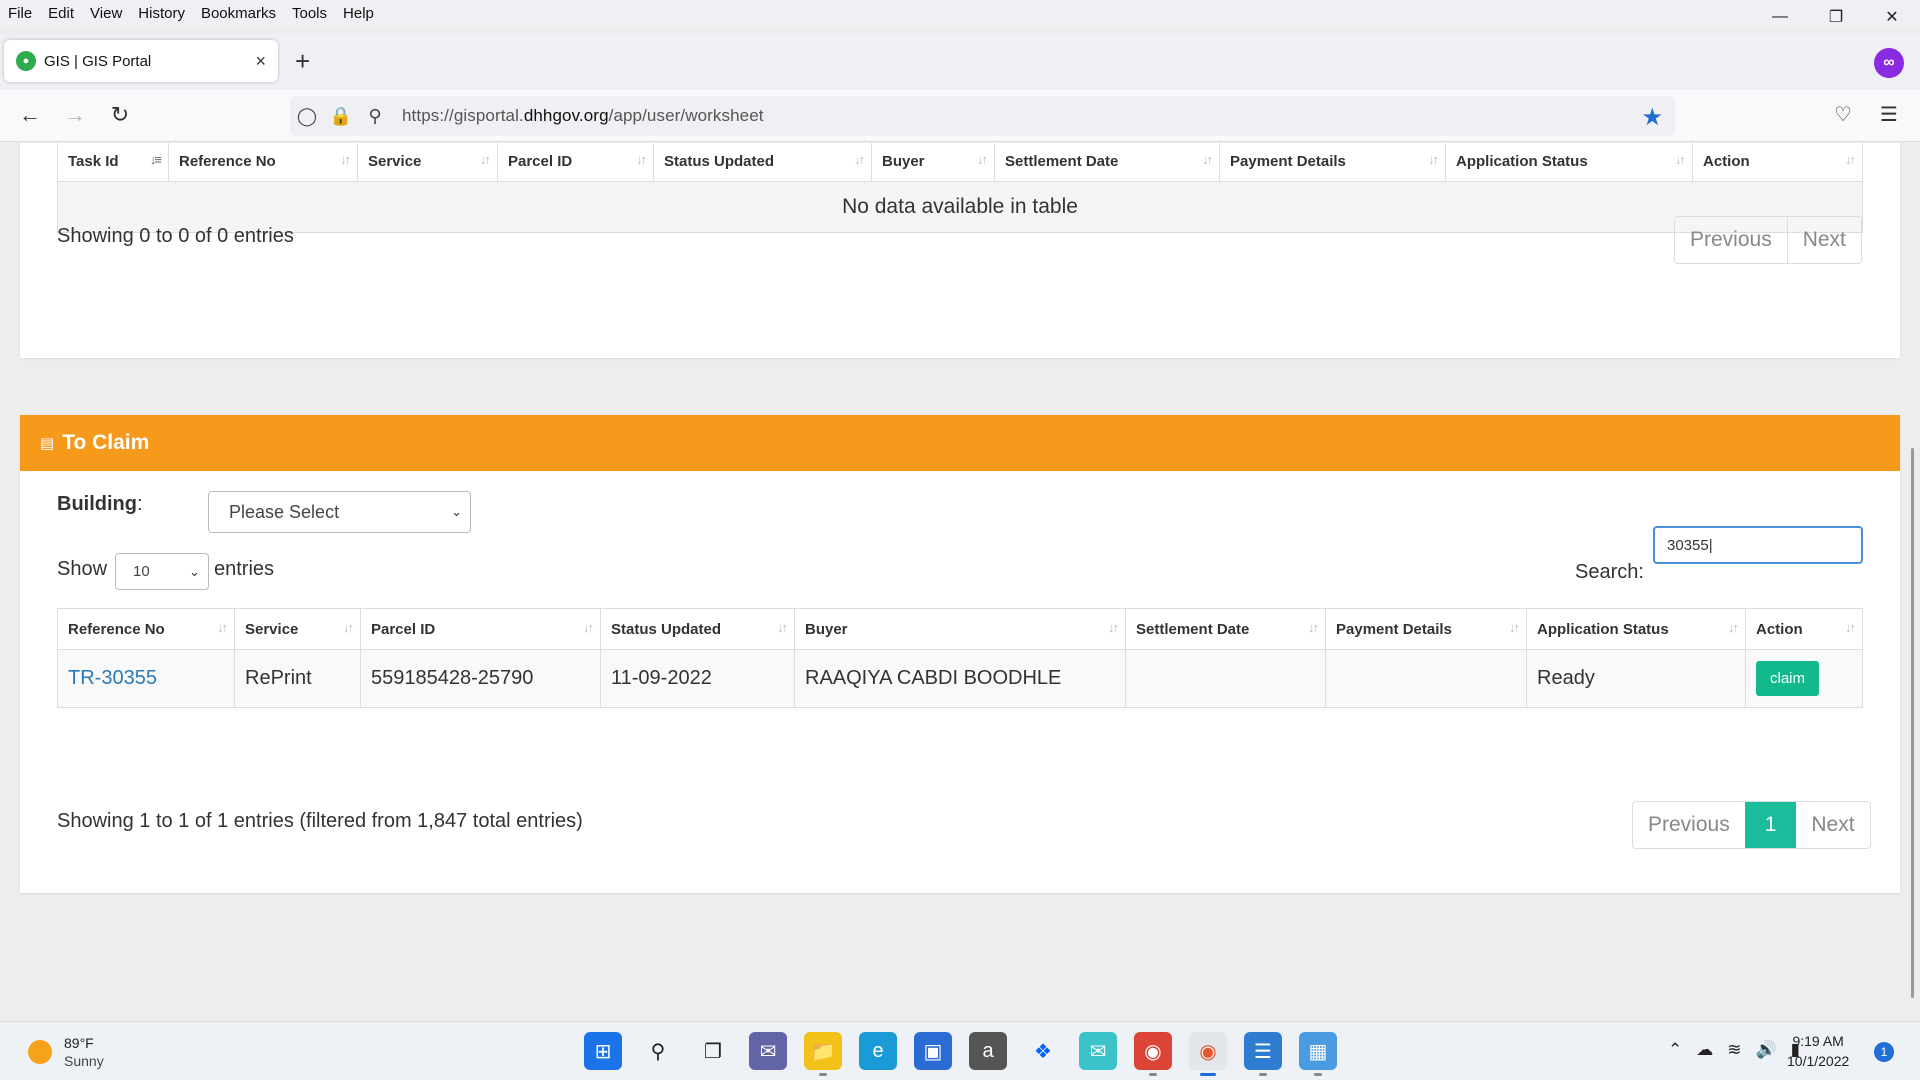 The width and height of the screenshot is (1920, 1080). Describe the element at coordinates (1208, 1054) in the screenshot. I see `firefox-browser-icon: ◉` at that location.